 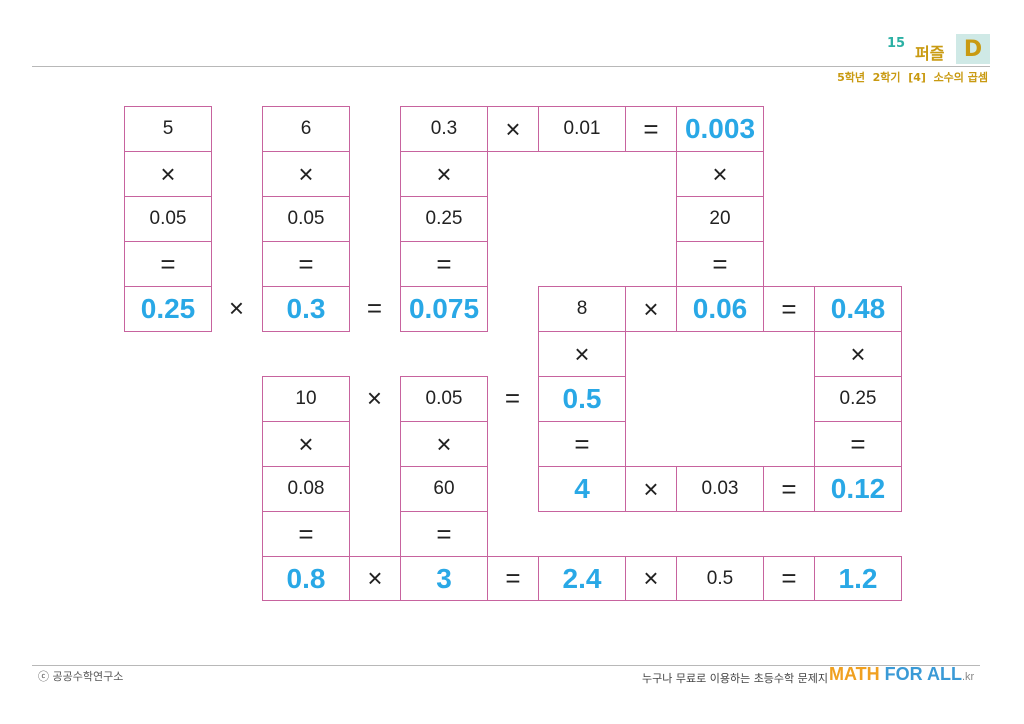 What do you see at coordinates (444, 444) in the screenshot?
I see `operator-cell-r7-c4: ×` at bounding box center [444, 444].